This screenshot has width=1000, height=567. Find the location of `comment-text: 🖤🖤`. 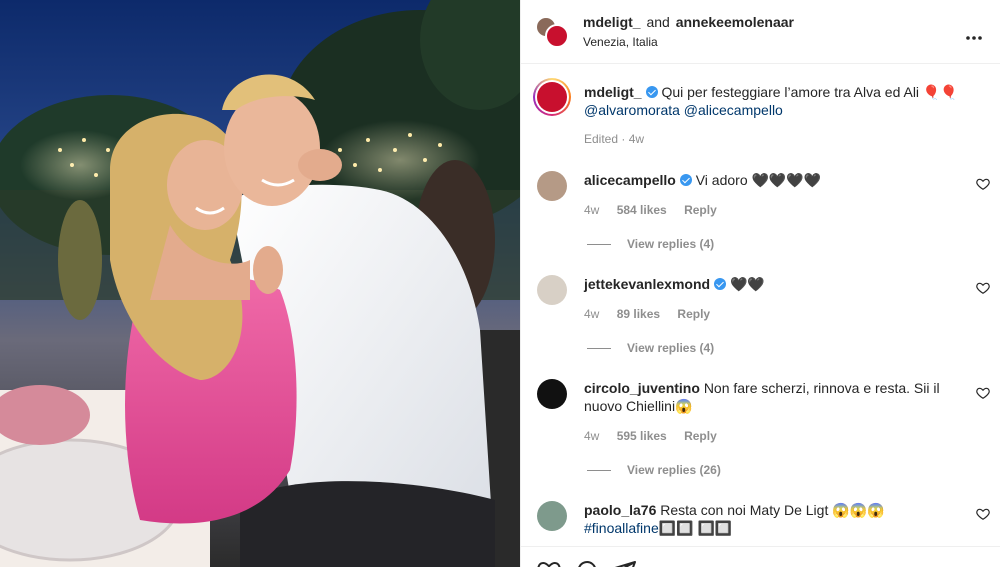

comment-text: 🖤🖤 is located at coordinates (747, 284).